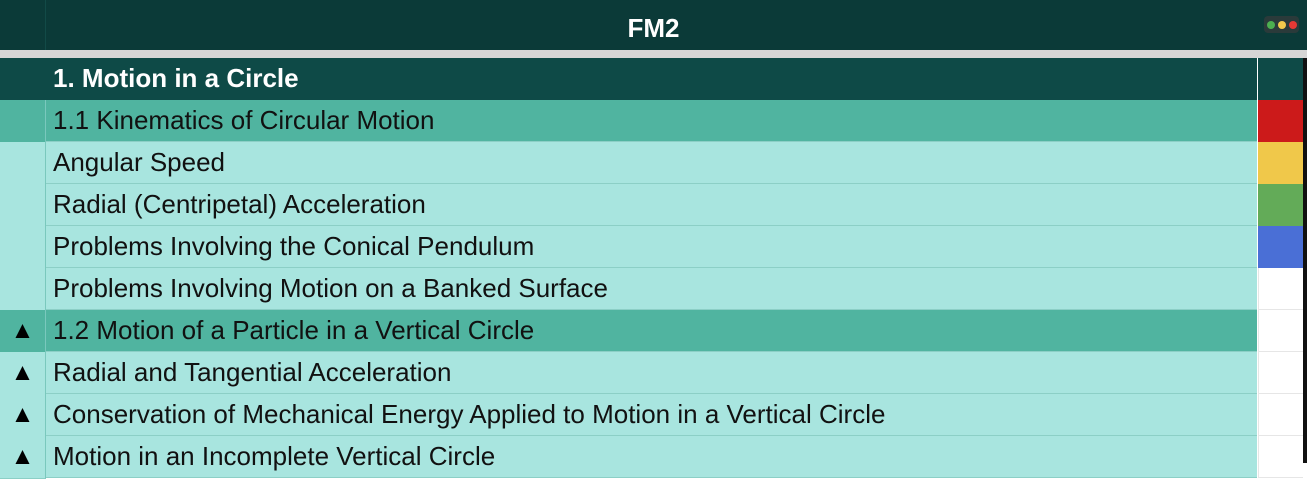  I want to click on topic-row: Problems Involving the Conical Pendulum, so click(653, 247).